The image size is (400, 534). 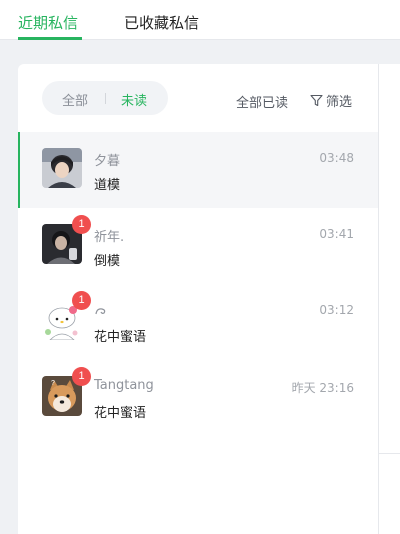 What do you see at coordinates (198, 322) in the screenshot?
I see `conversation-row: 1 03:12 花中蜜语` at bounding box center [198, 322].